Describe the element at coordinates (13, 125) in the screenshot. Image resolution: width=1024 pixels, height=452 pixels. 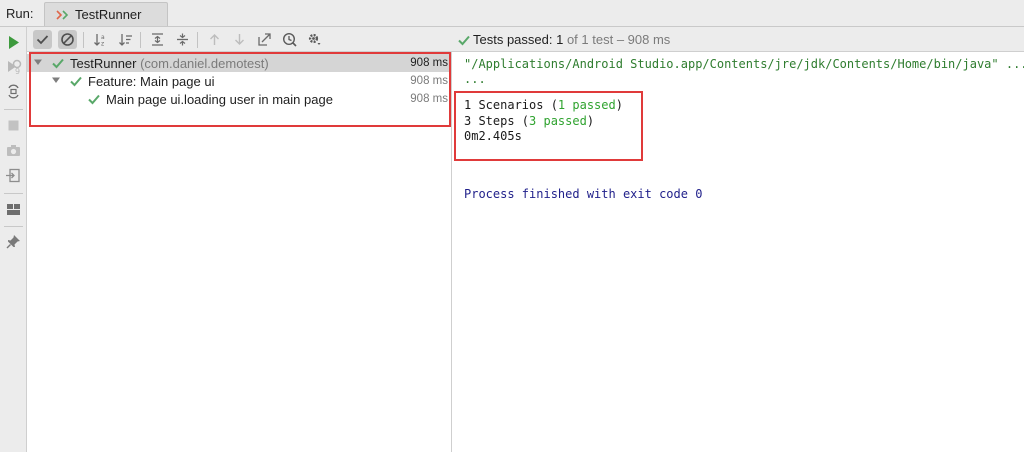
I see `stop-icon` at that location.